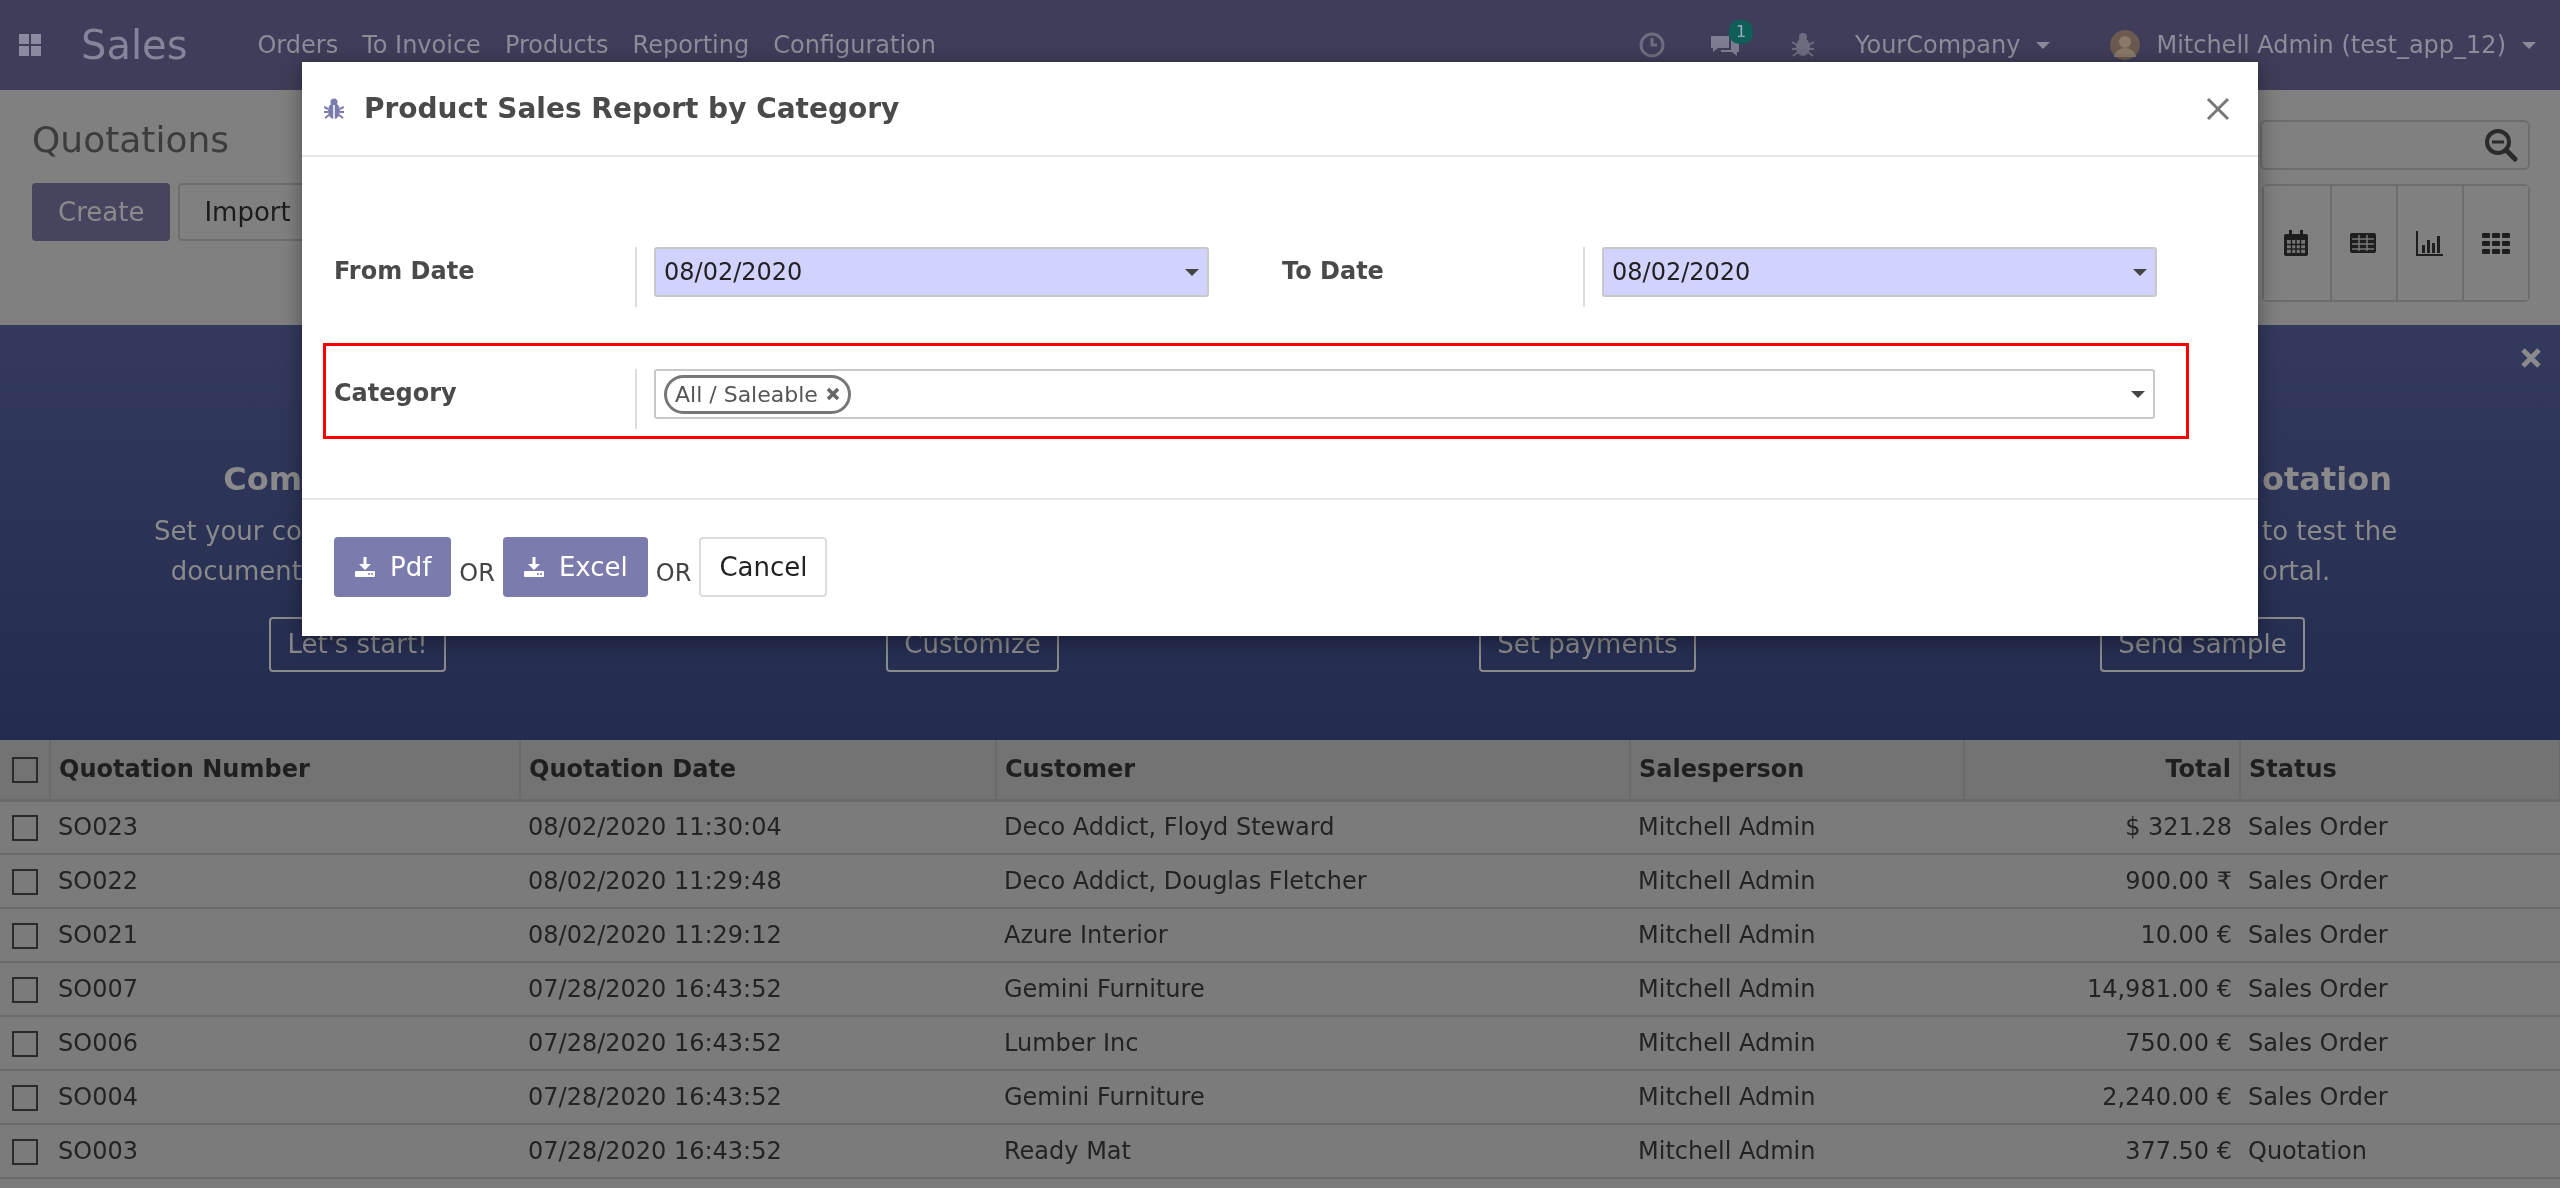 The image size is (2560, 1188). What do you see at coordinates (235, 571) in the screenshot?
I see `banner-text: document` at bounding box center [235, 571].